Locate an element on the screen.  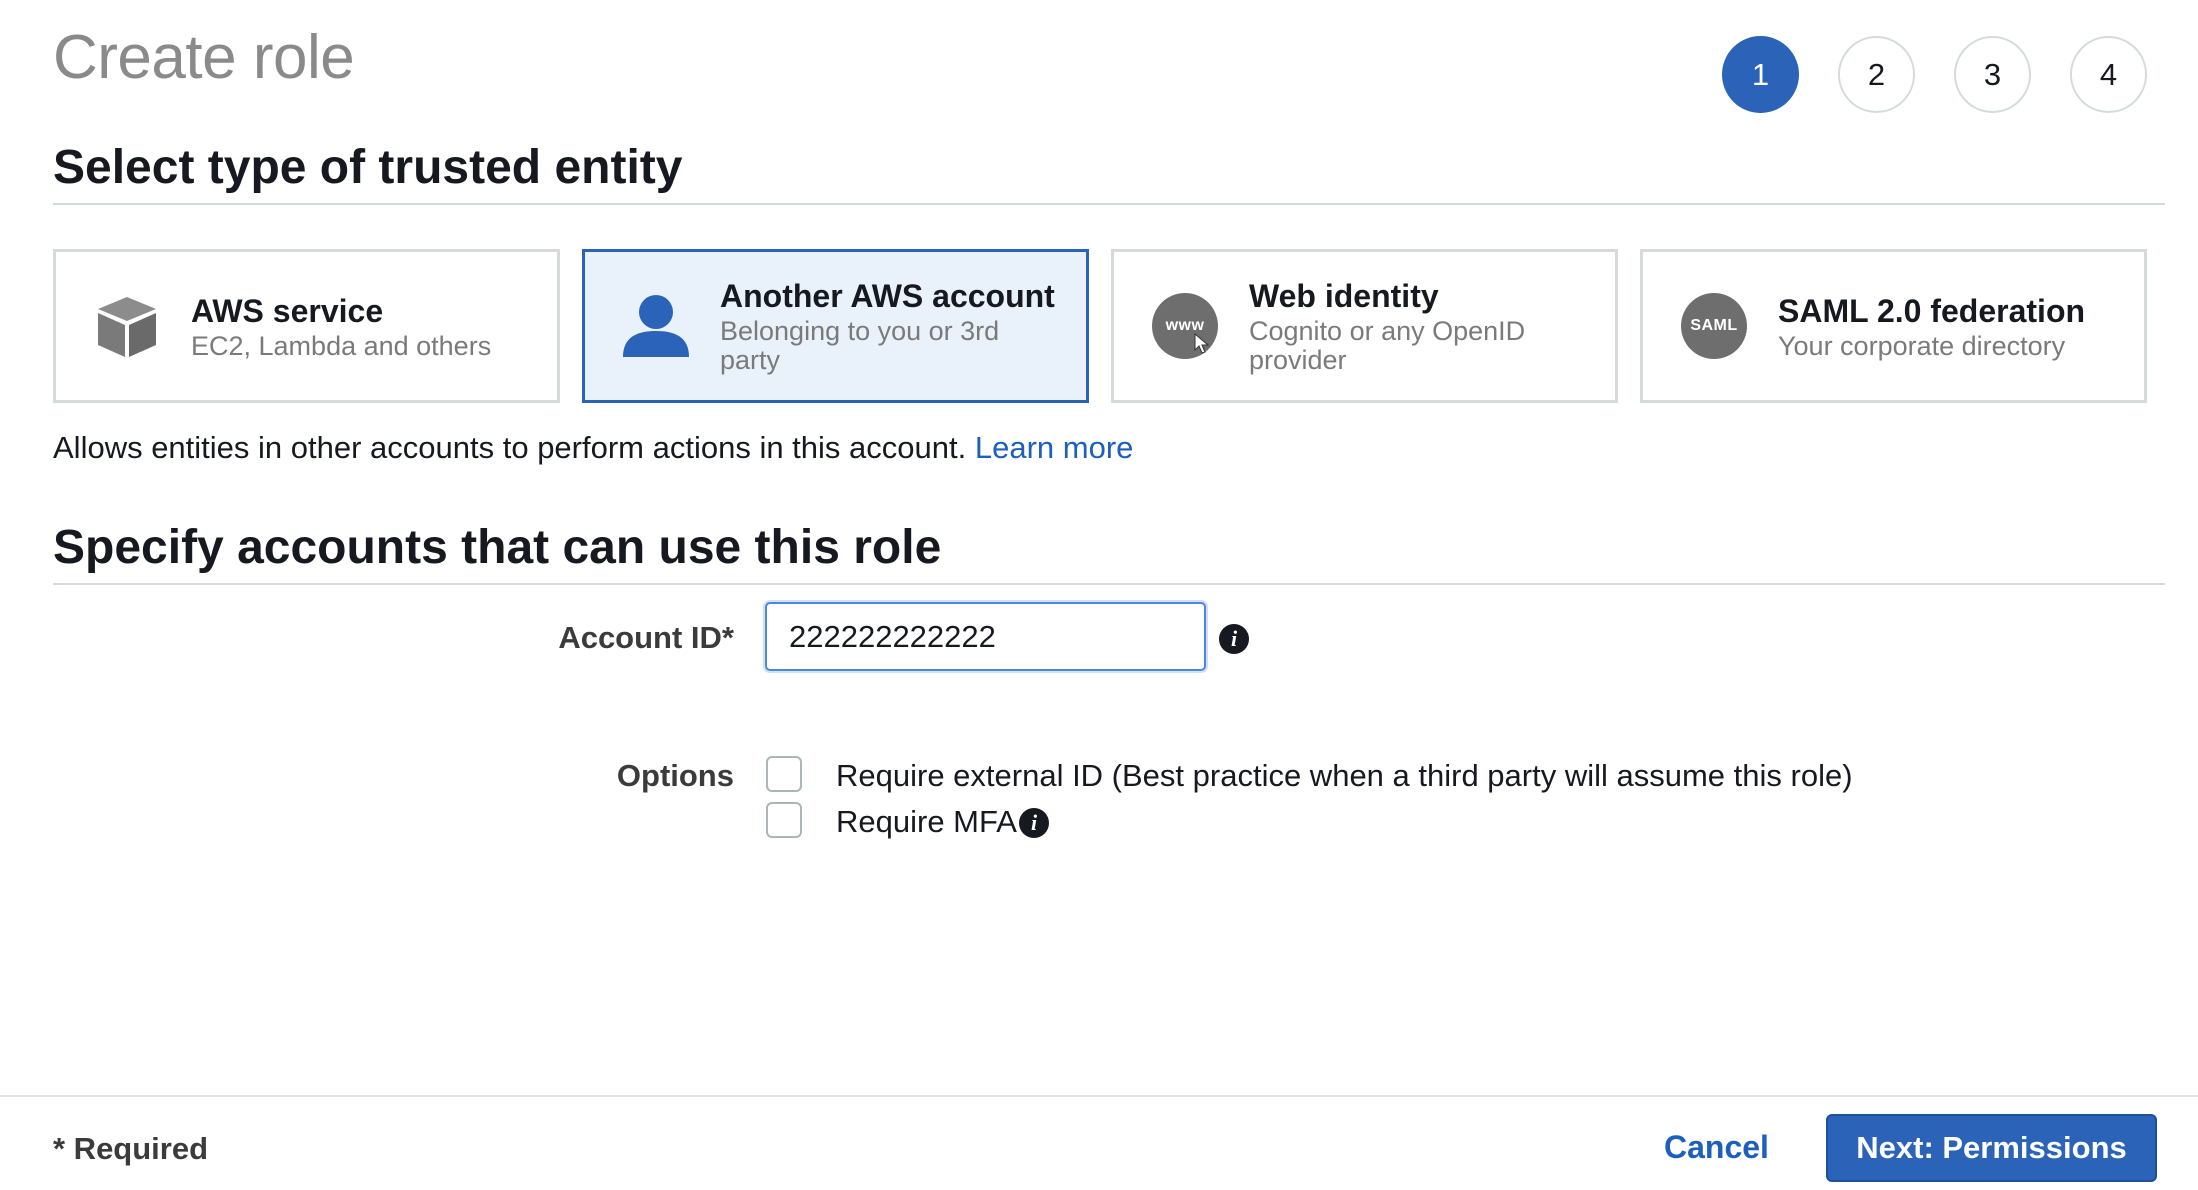
require-mfa-checkbox is located at coordinates (784, 820).